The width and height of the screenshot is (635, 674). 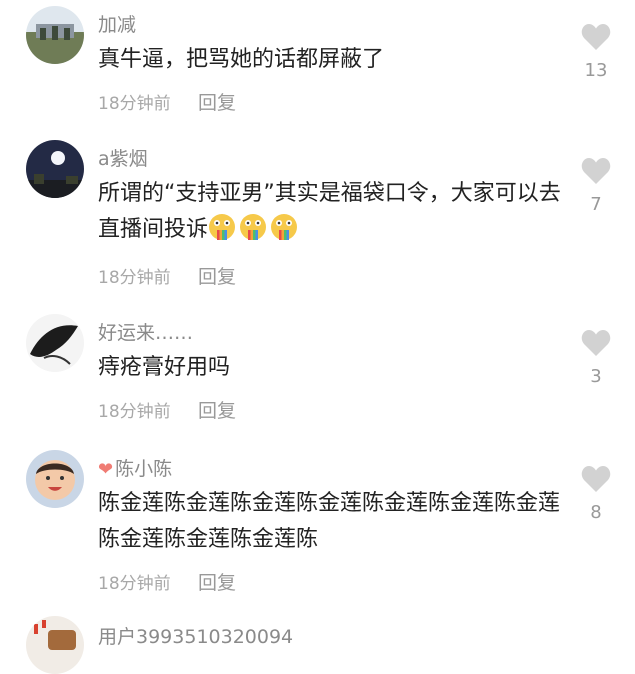 I want to click on heart-badge-icon: ❤, so click(x=106, y=469).